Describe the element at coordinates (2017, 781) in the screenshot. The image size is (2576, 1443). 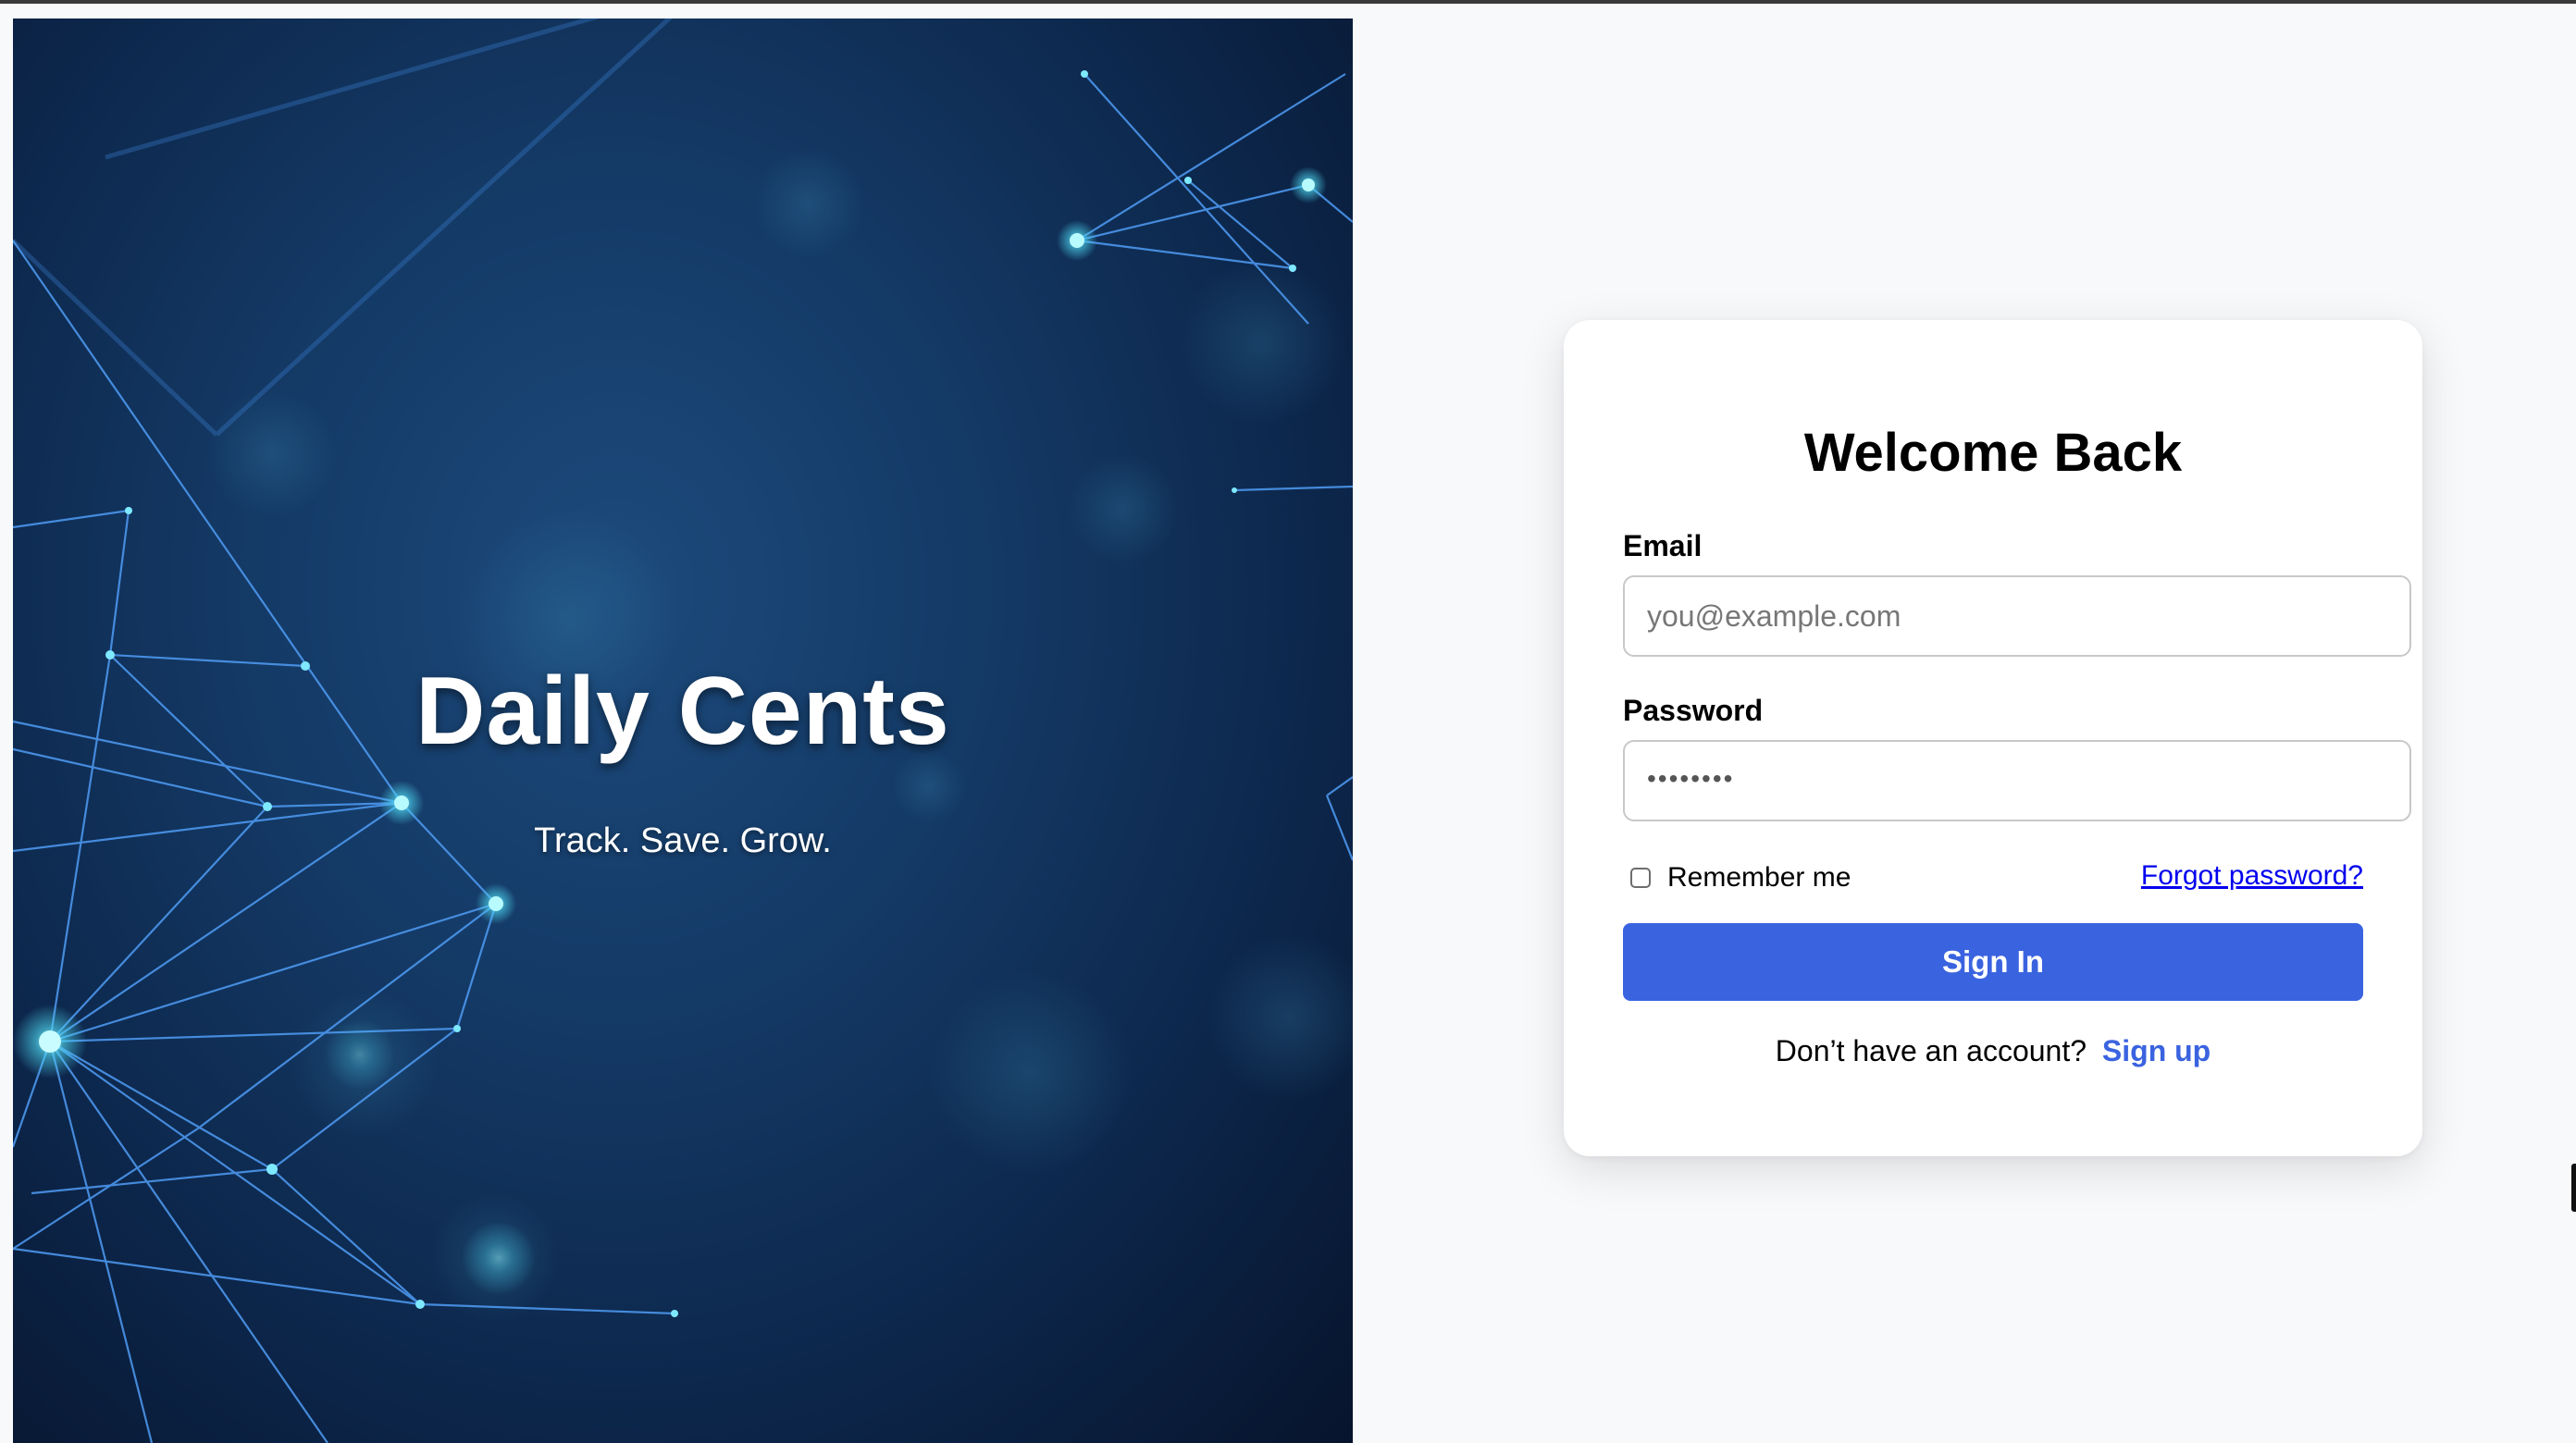
I see `password-input` at that location.